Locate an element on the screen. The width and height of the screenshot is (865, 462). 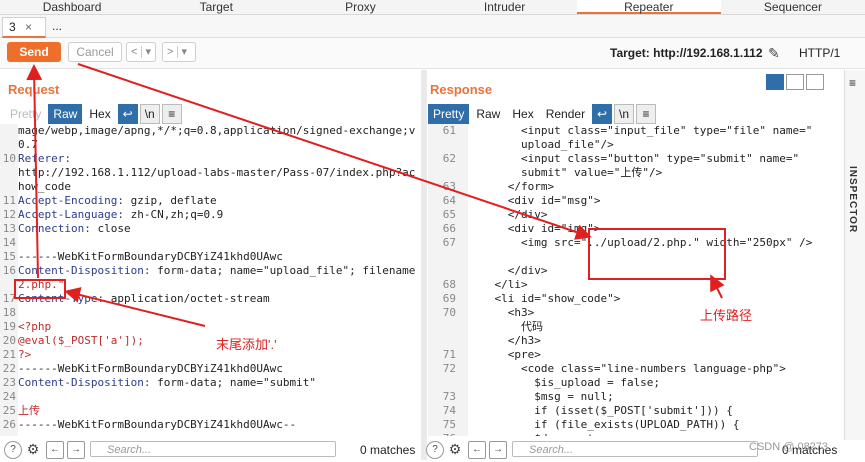
request-search-bar: ? ⚙ ← → Search... 0 matches is located at coordinates (209, 450).